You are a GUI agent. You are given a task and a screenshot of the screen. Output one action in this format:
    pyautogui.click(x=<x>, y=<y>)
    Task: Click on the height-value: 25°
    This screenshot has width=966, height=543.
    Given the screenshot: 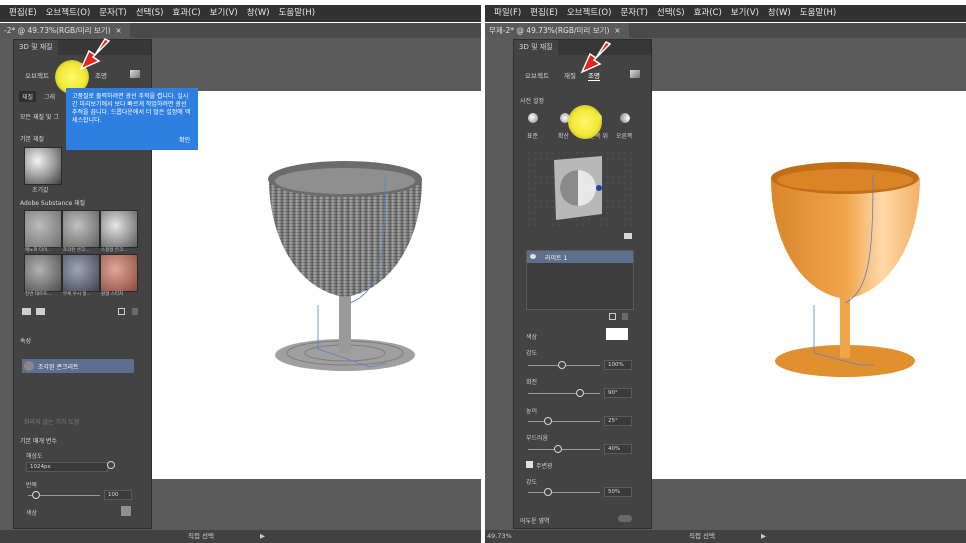 What is the action you would take?
    pyautogui.click(x=618, y=421)
    